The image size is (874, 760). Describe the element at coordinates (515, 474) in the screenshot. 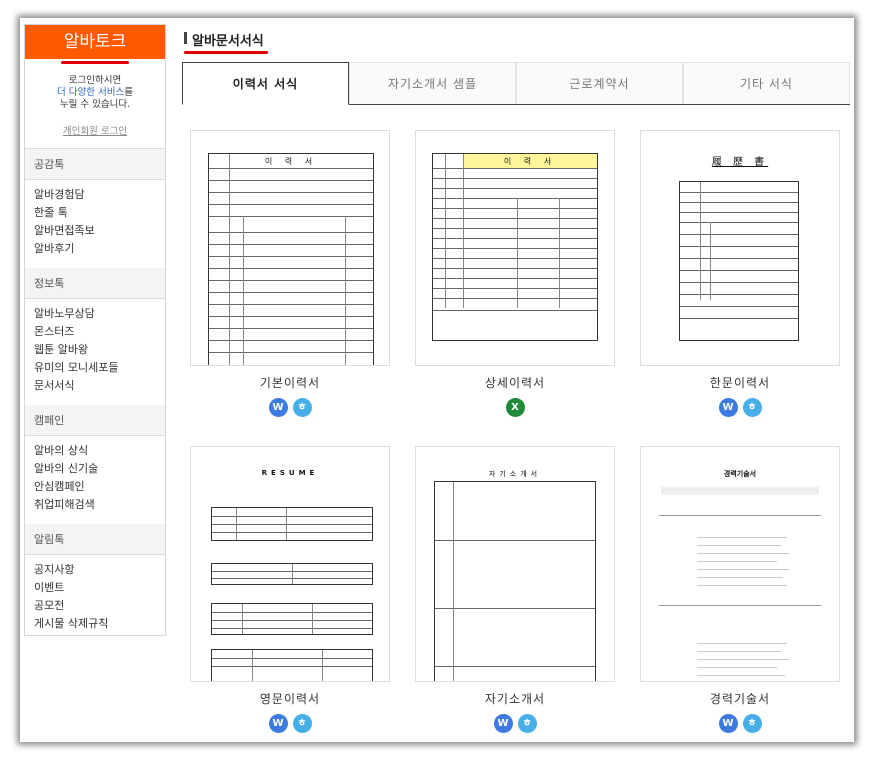

I see `doc-title: 자기소개서` at that location.